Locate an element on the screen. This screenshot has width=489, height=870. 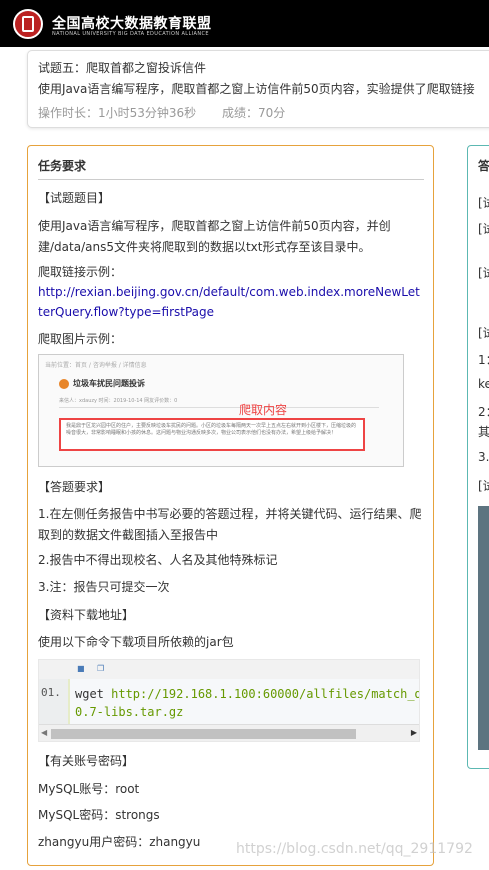
exam-stats: 操作时长：1小时53分钟36秒 成绩：70分 is located at coordinates (172, 112).